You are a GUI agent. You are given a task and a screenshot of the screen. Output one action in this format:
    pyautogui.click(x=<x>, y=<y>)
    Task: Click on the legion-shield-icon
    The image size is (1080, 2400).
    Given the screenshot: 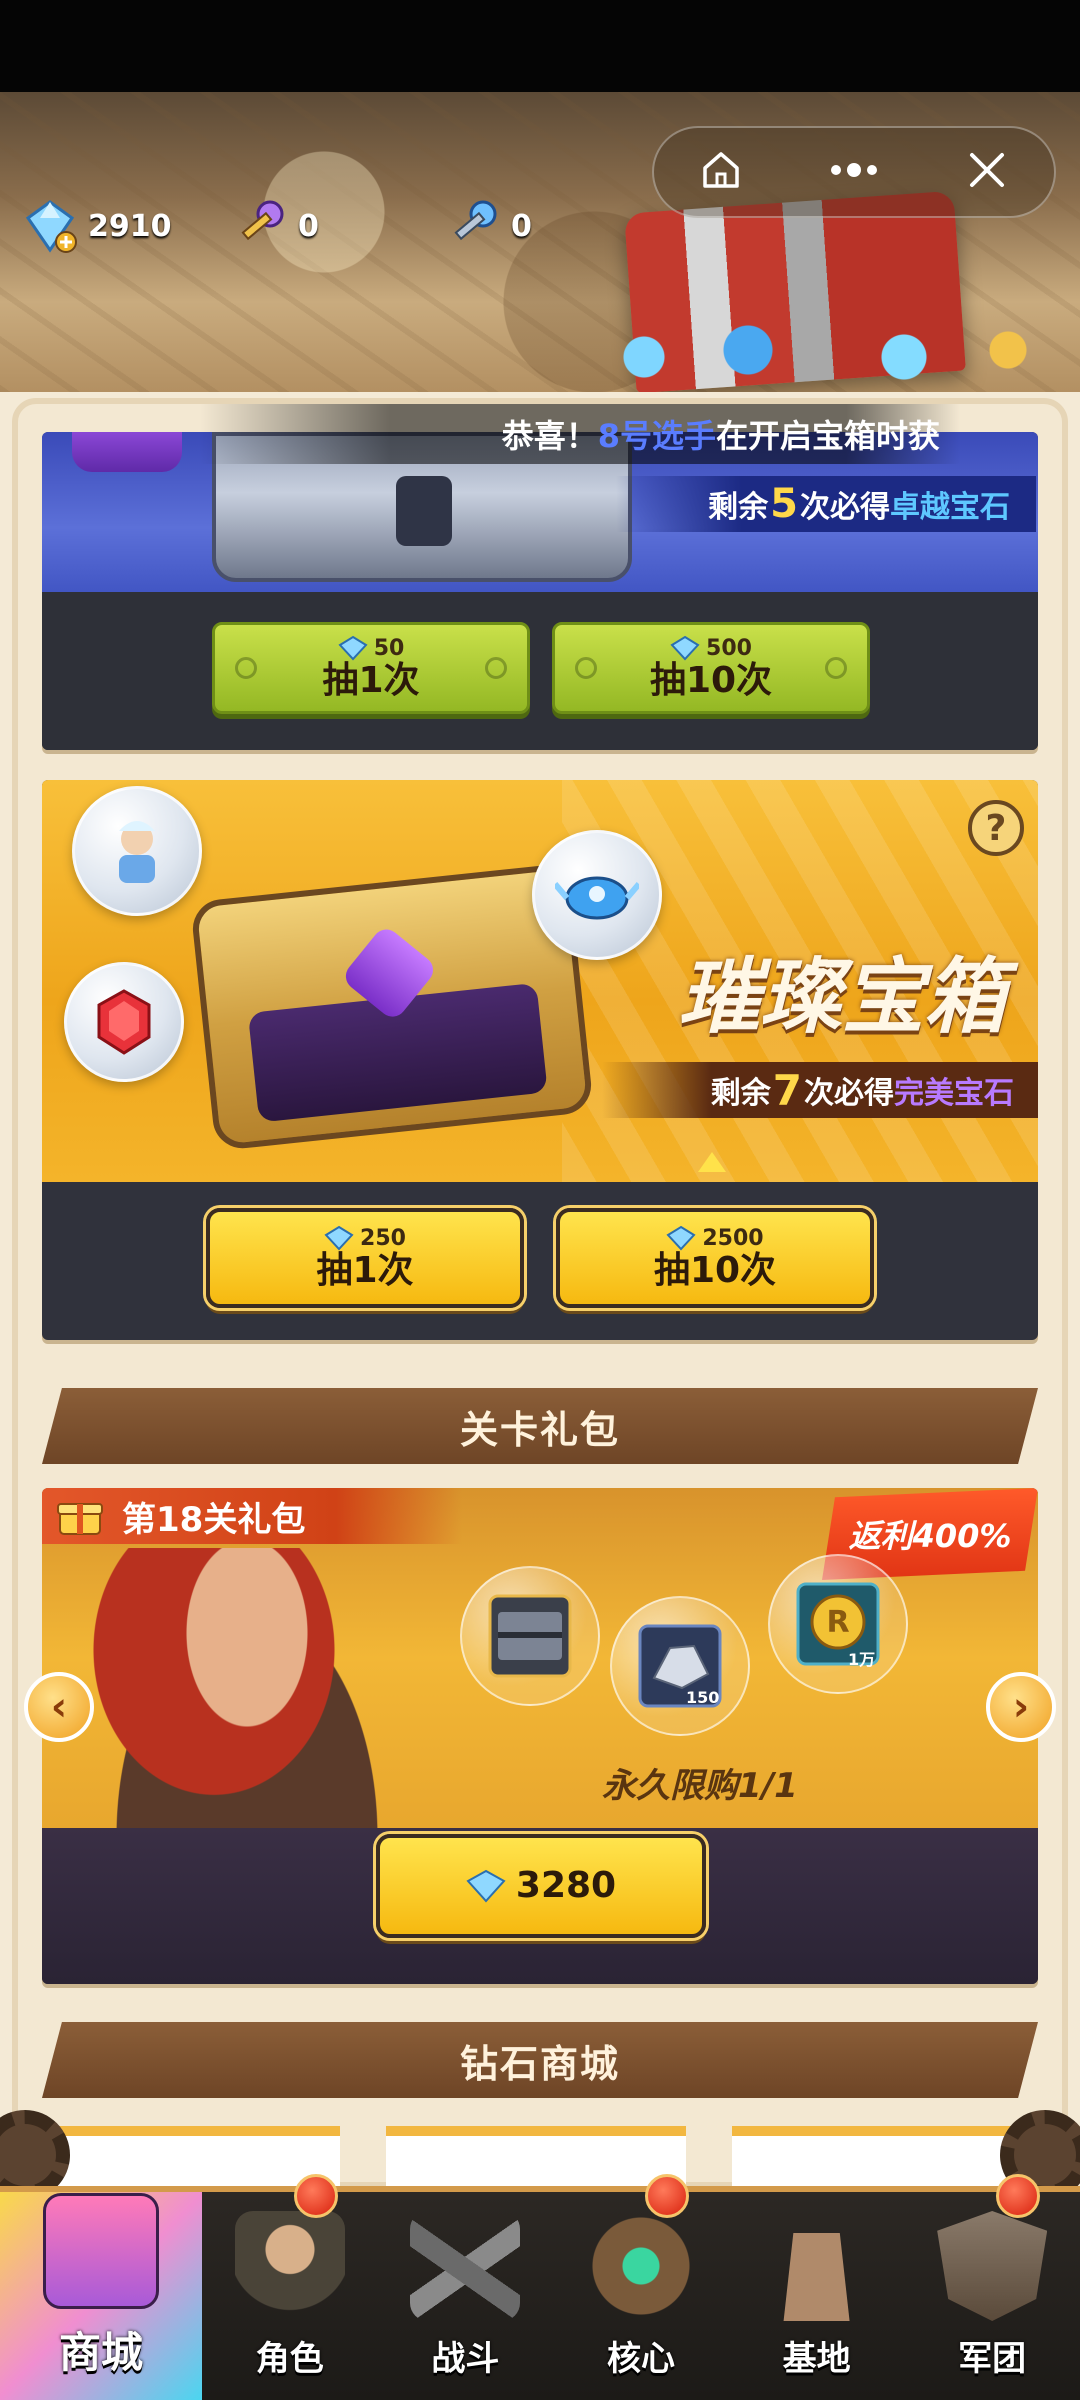 What is the action you would take?
    pyautogui.click(x=992, y=2266)
    